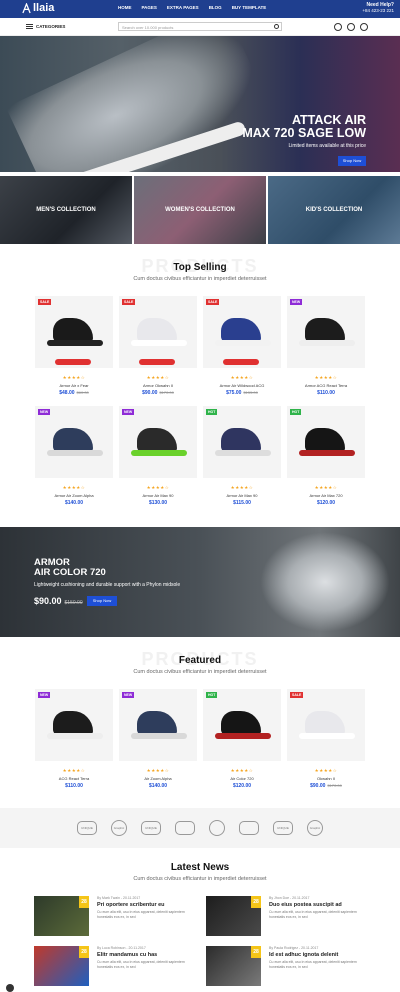  What do you see at coordinates (10, 988) in the screenshot?
I see `scroll-top-button` at bounding box center [10, 988].